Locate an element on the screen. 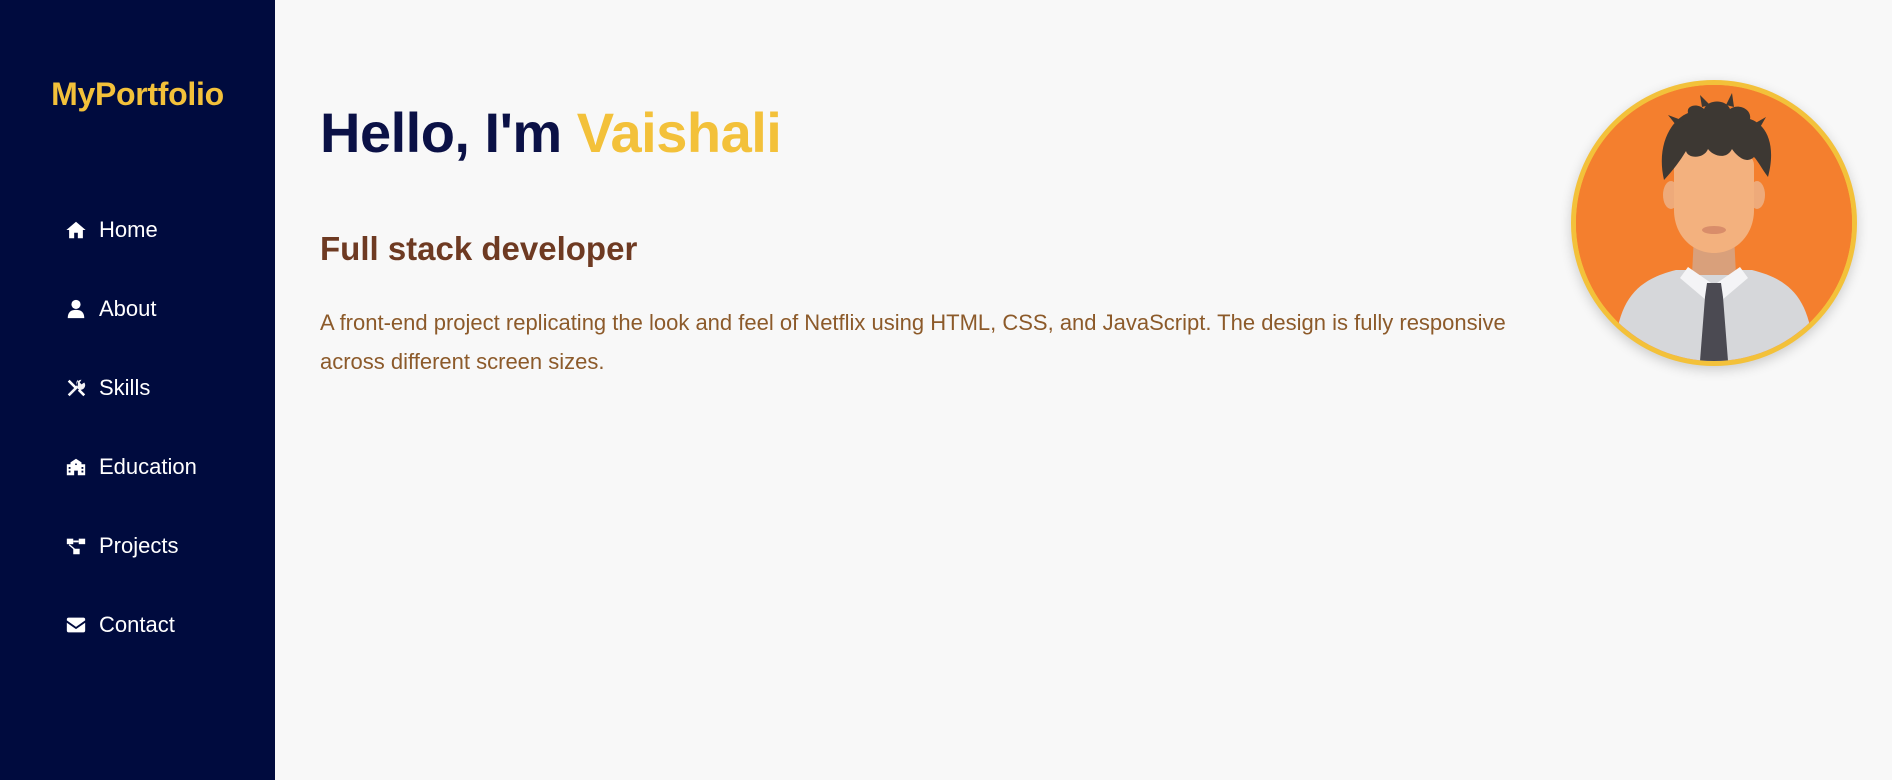 Image resolution: width=1892 pixels, height=780 pixels. user-icon is located at coordinates (76, 309).